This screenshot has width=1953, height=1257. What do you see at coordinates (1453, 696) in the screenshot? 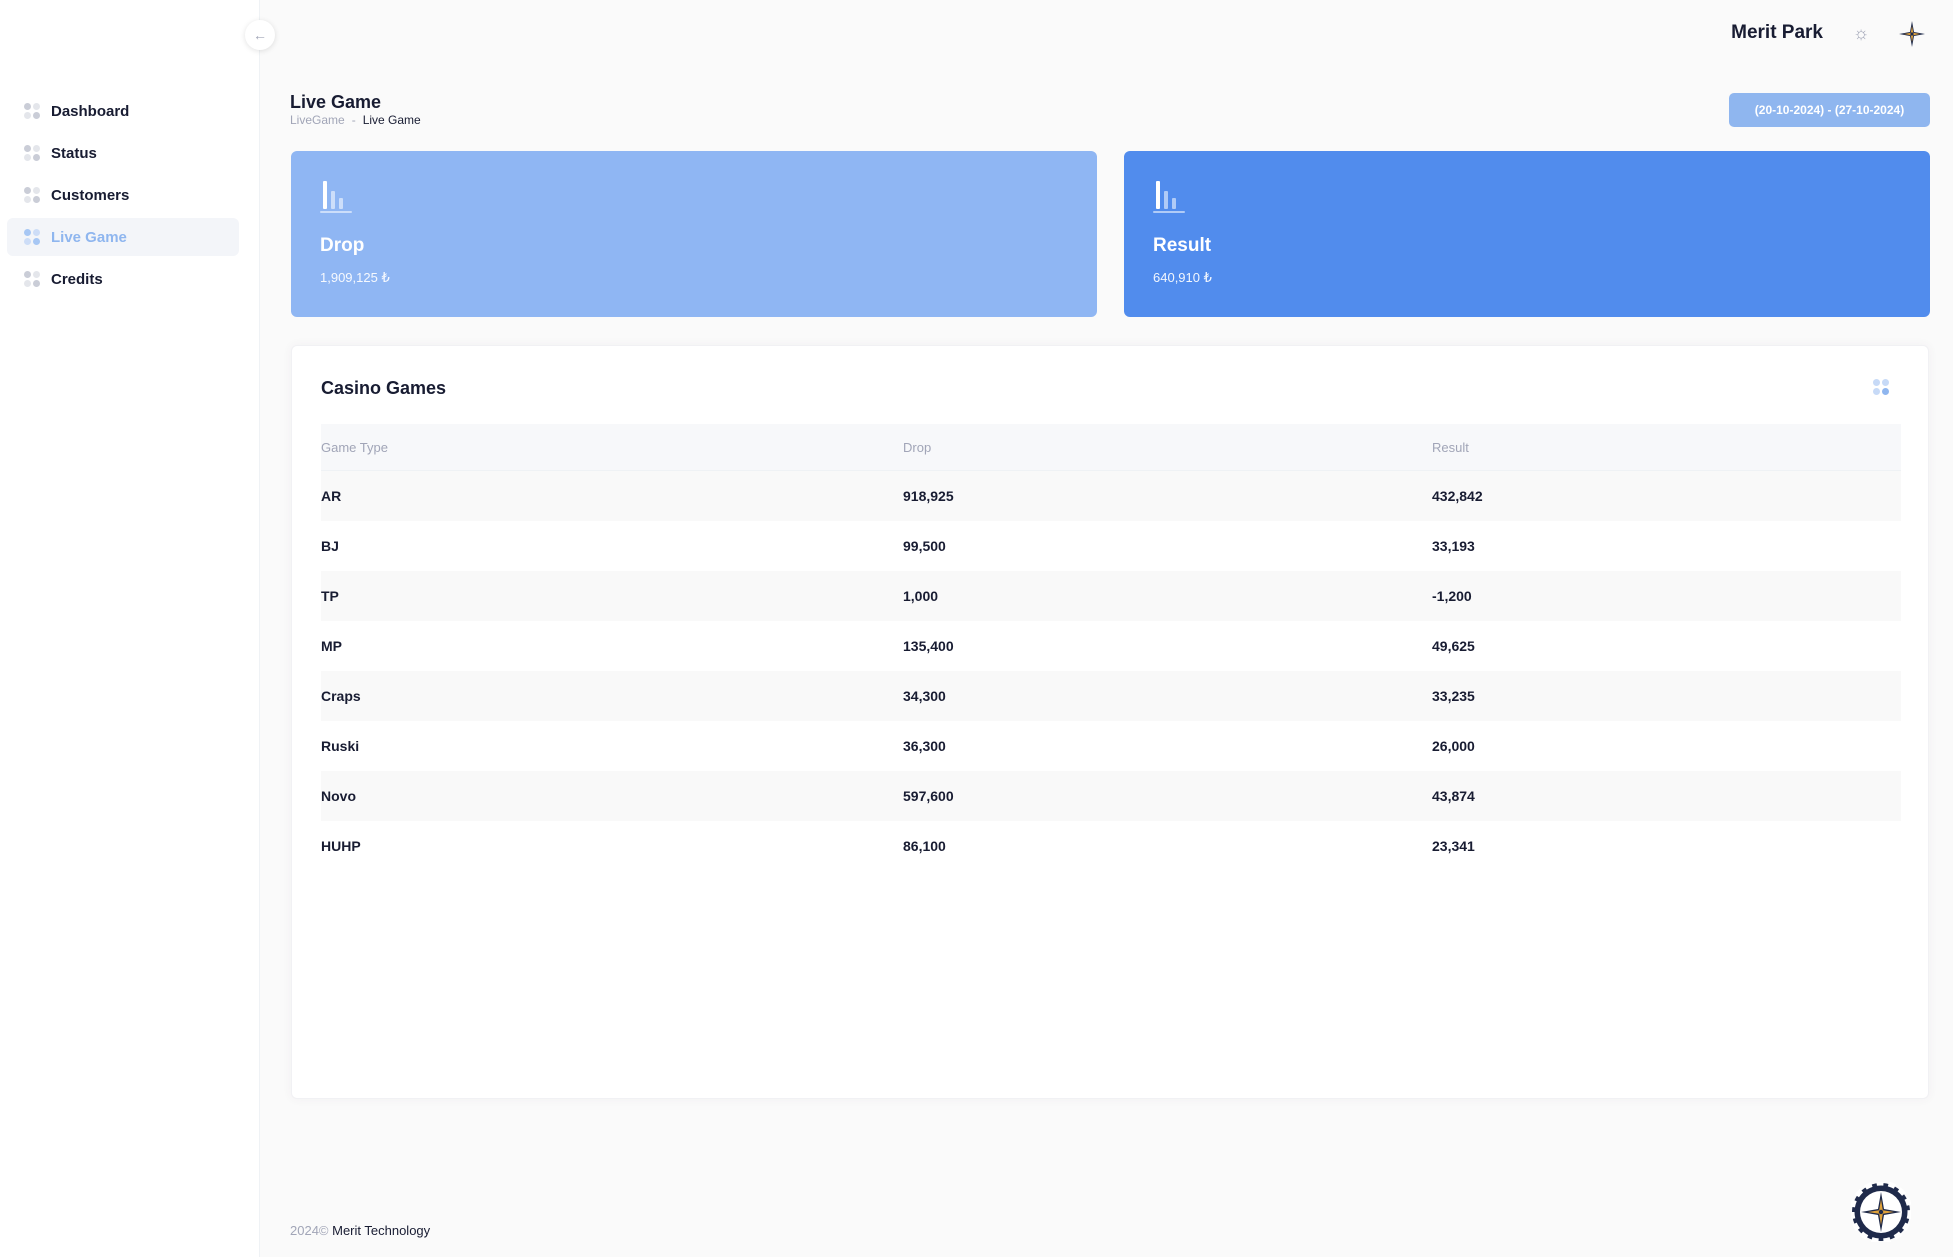
I see `cell-result: 33,235` at bounding box center [1453, 696].